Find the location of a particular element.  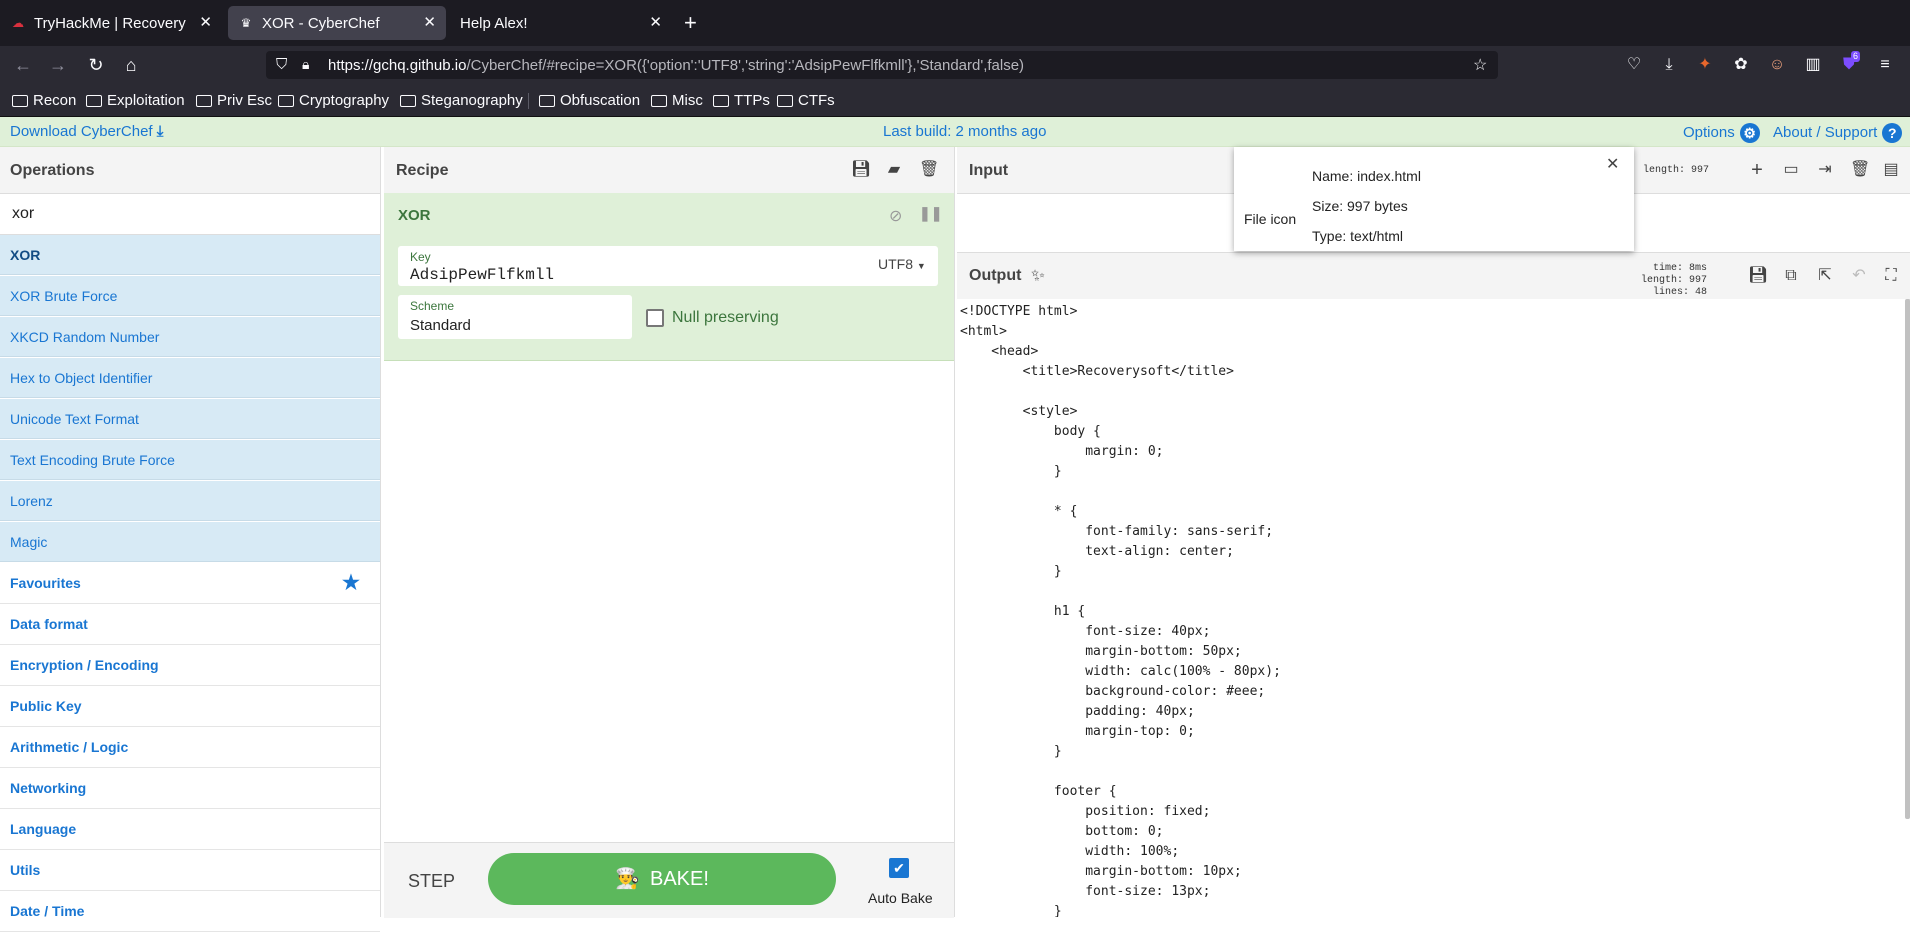

open-folder-icon: ▭ is located at coordinates (1791, 170).